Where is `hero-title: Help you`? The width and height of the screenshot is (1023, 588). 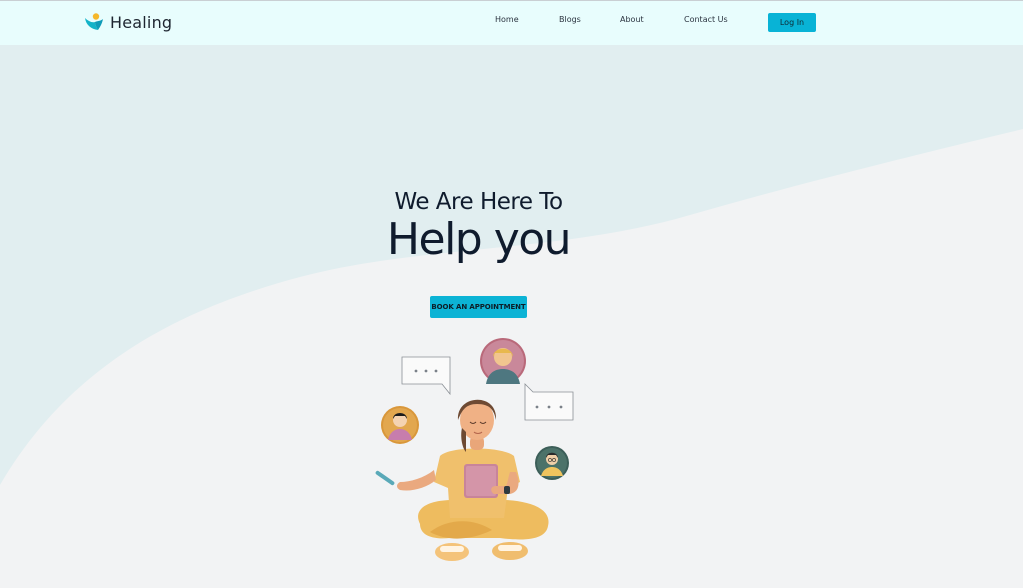 hero-title: Help you is located at coordinates (479, 239).